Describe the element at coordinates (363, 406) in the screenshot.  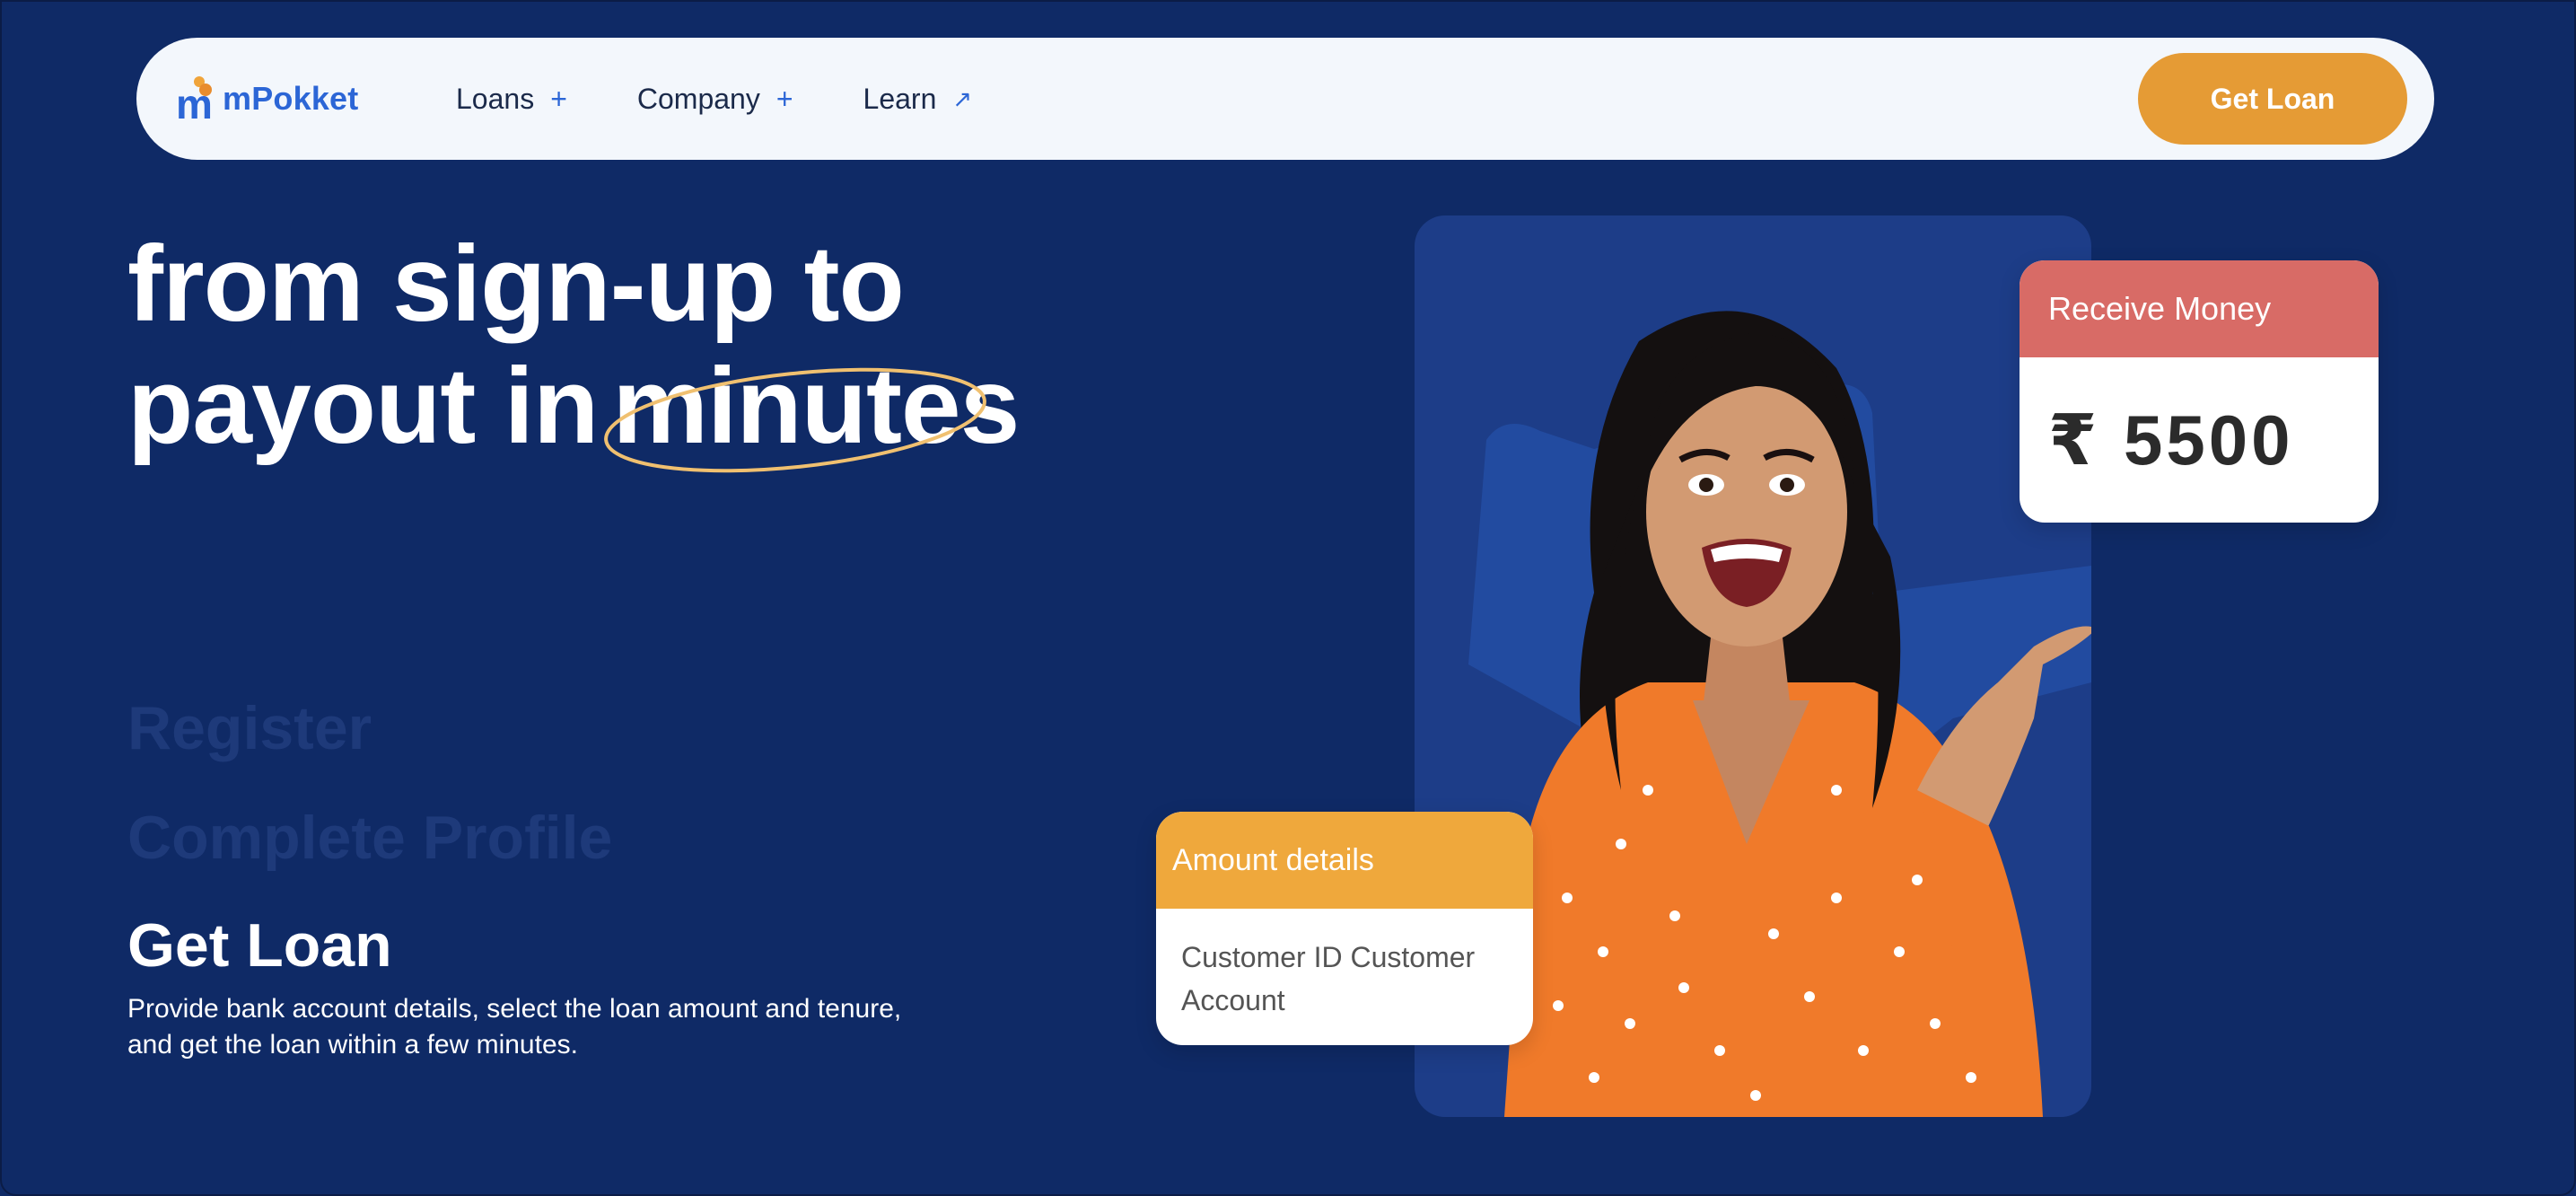
I see `hero-title-prefix: payout in` at that location.